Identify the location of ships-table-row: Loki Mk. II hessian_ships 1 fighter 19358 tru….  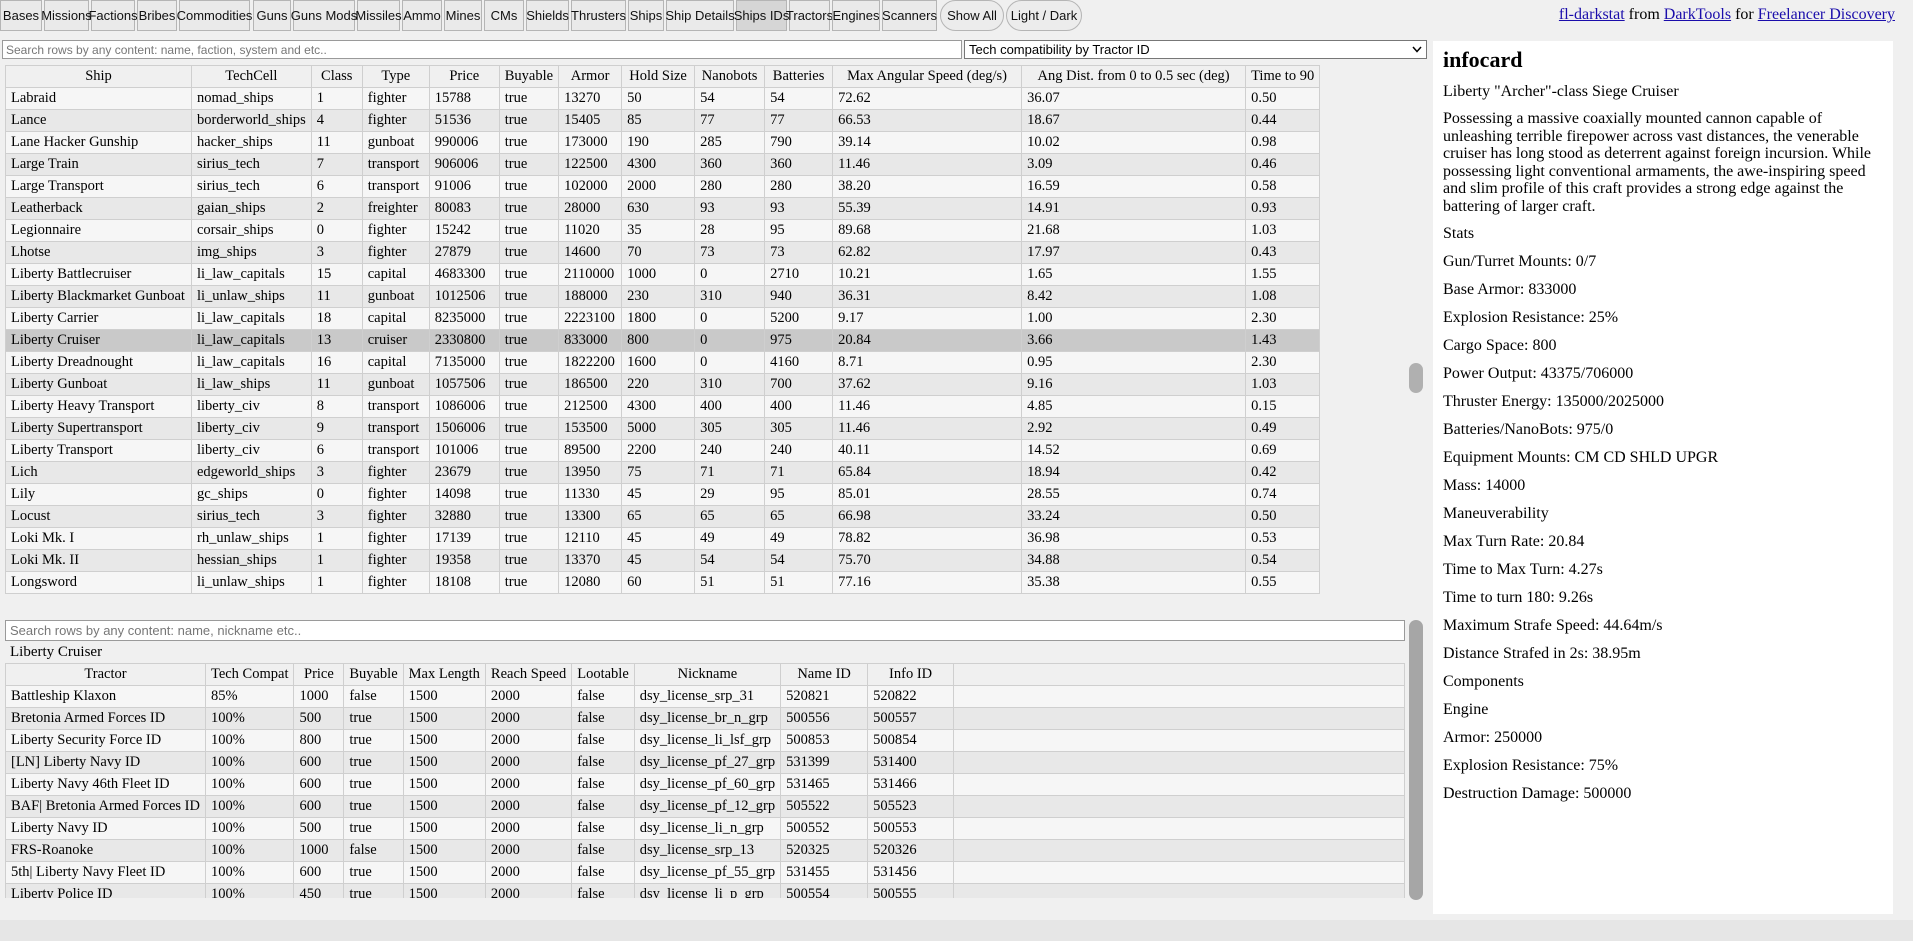
(663, 560).